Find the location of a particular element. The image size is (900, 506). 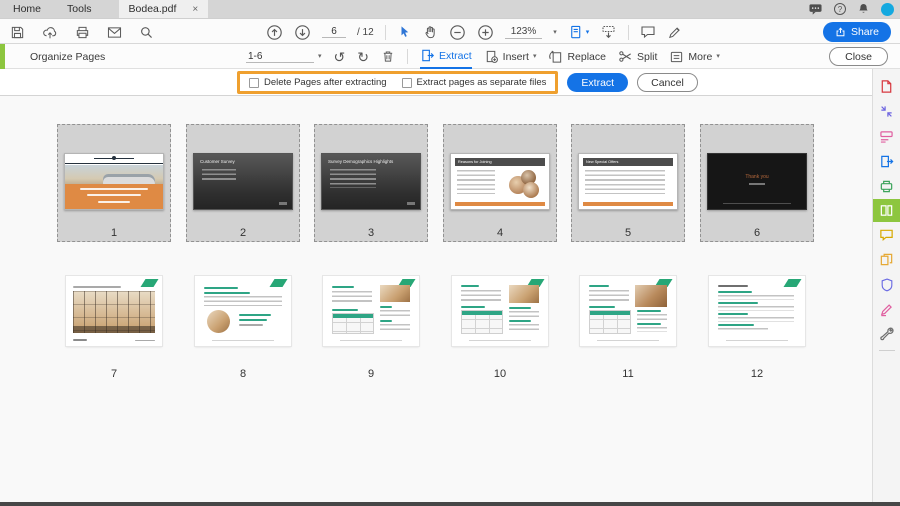

people-photo-collage is located at coordinates (525, 185).